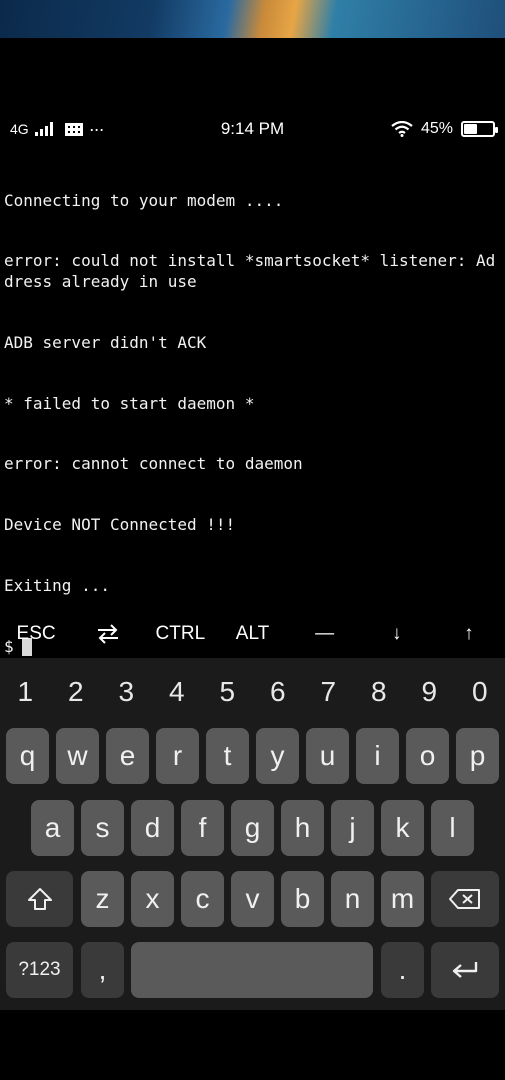  Describe the element at coordinates (302, 828) in the screenshot. I see `key-h: h` at that location.